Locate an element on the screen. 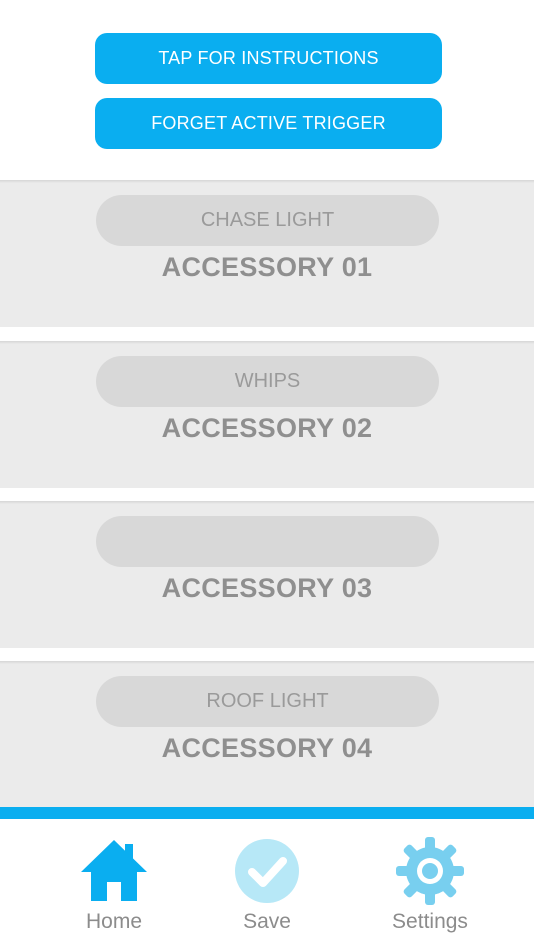 Image resolution: width=534 pixels, height=950 pixels. accessory-title: ACCESSORY 04 is located at coordinates (267, 748).